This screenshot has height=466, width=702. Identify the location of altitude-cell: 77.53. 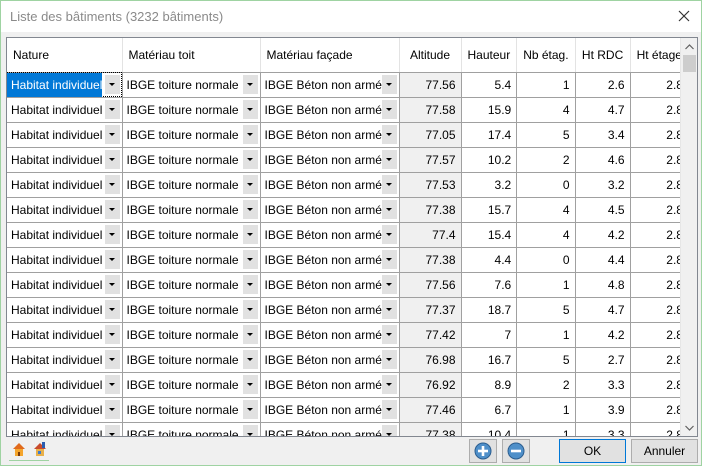
(430, 185).